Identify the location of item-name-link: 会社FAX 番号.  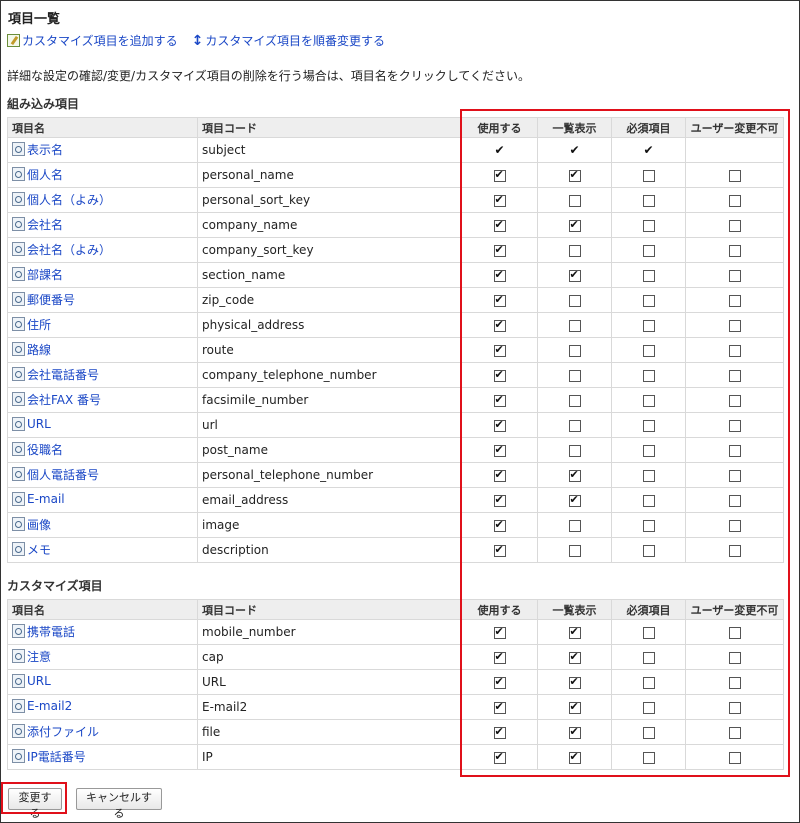
(56, 399).